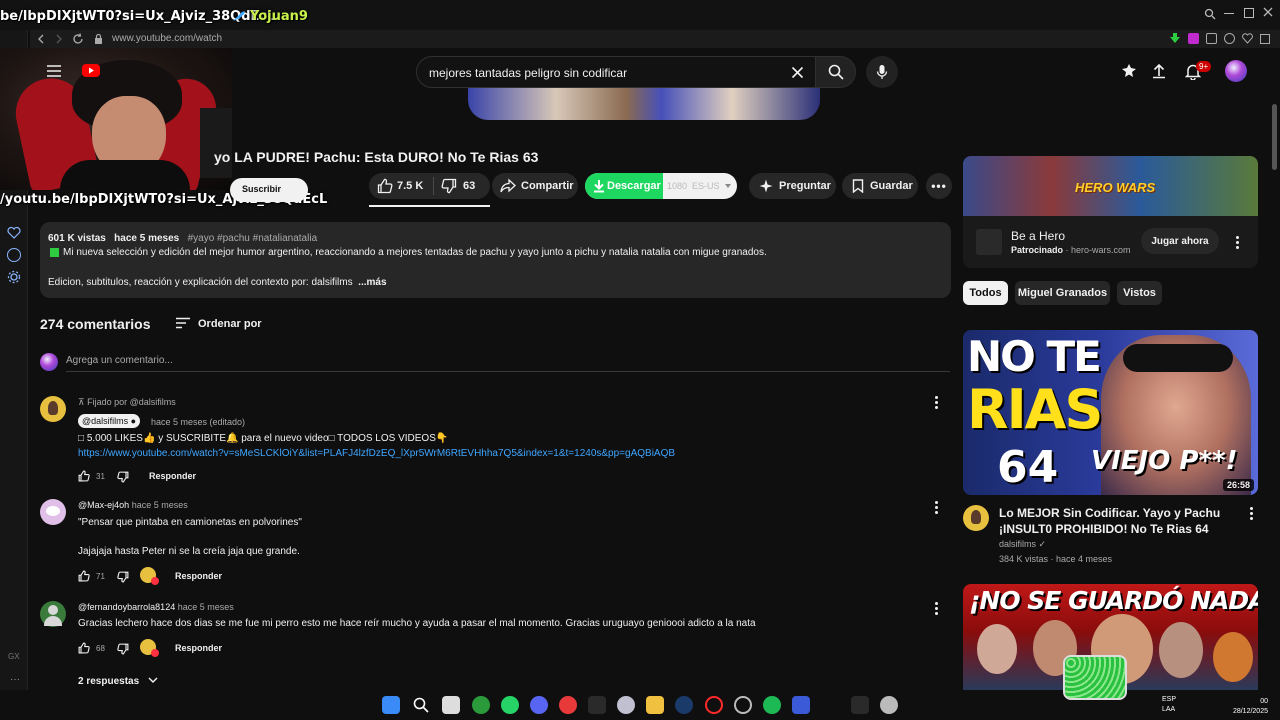  I want to click on dislike-icon, so click(449, 186).